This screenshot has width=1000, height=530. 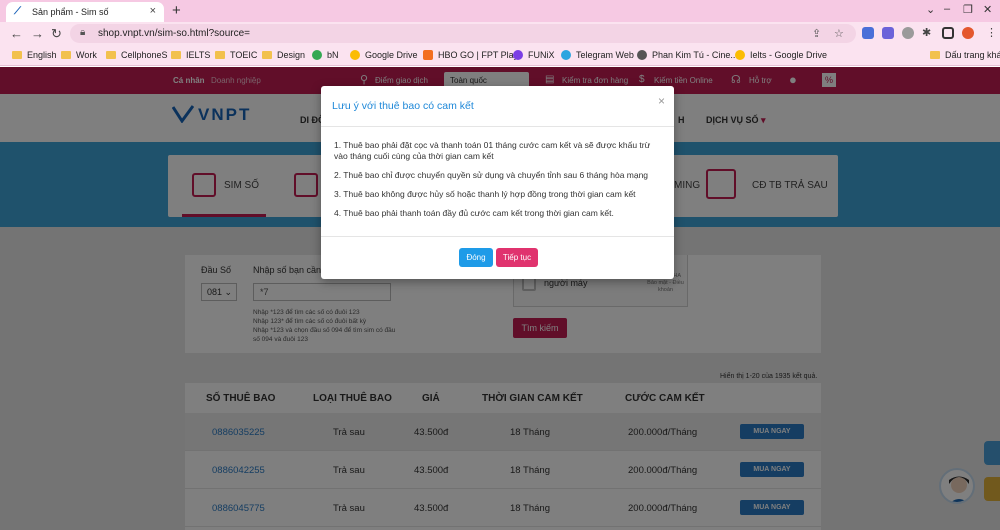 What do you see at coordinates (534, 55) in the screenshot?
I see `bookmark-funix: FUNiX` at bounding box center [534, 55].